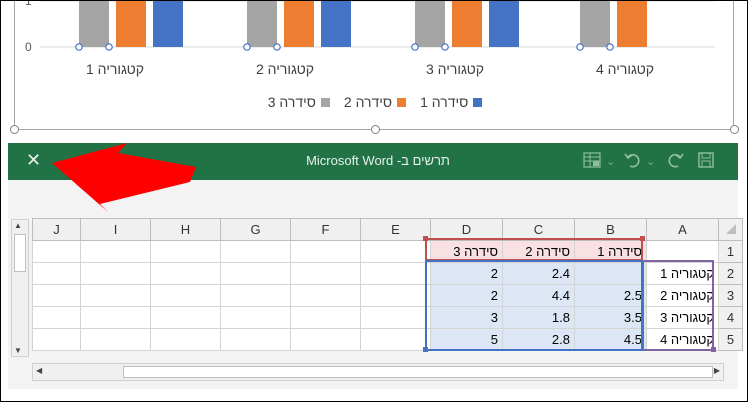  Describe the element at coordinates (395, 229) in the screenshot. I see `column-header-E: E` at that location.